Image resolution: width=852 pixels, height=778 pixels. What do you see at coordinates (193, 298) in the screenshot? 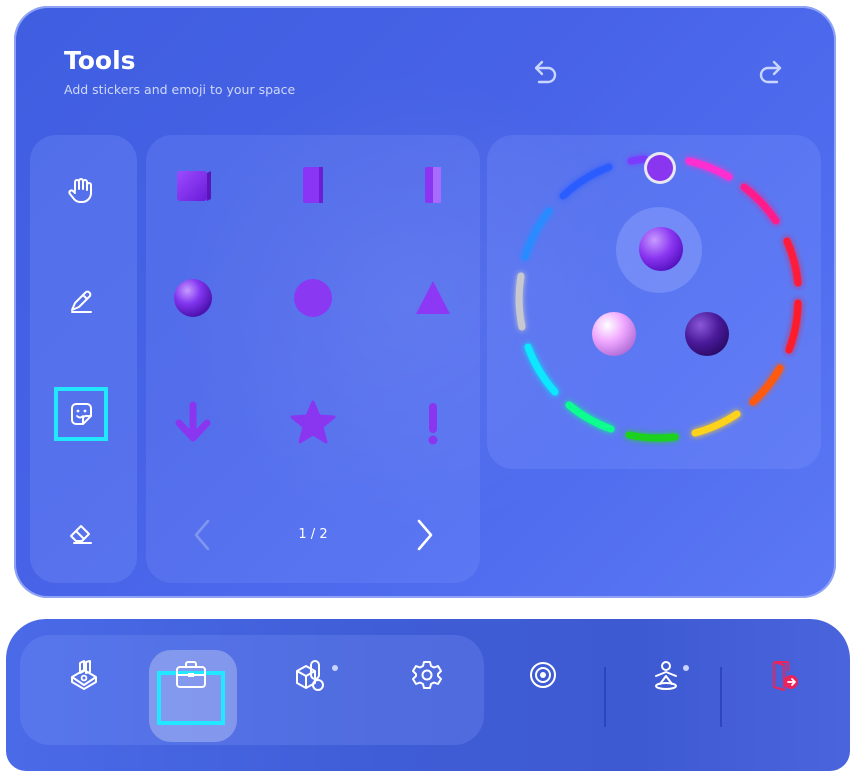
I see `sphere-shape` at bounding box center [193, 298].